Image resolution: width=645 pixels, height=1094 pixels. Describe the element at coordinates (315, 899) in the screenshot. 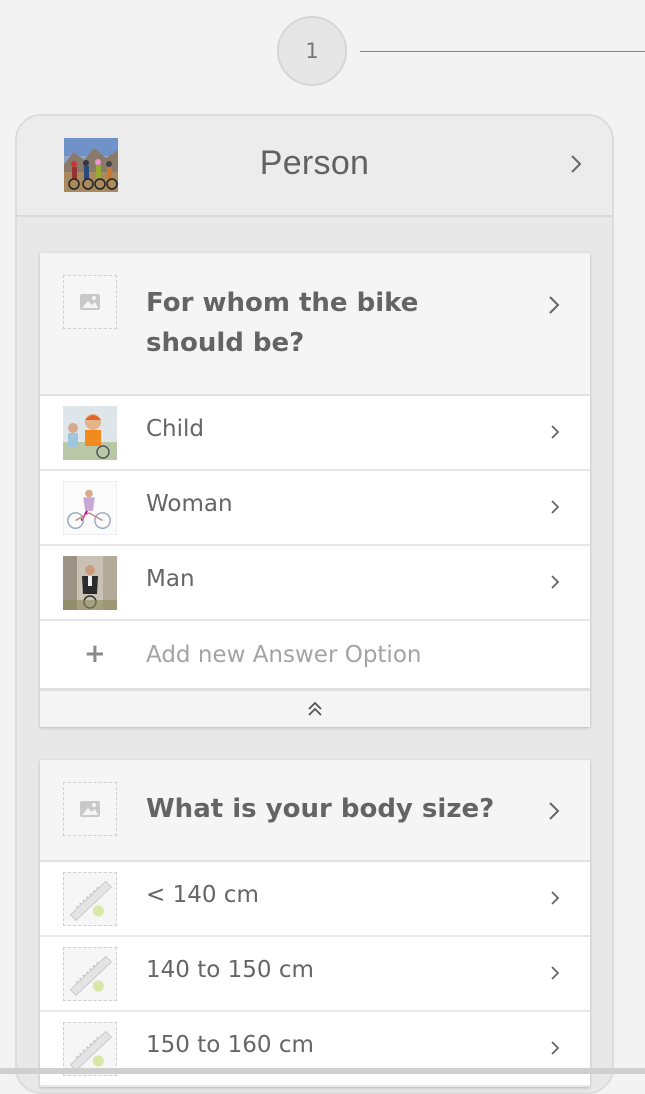

I see `answer-option-row: < 140 cm` at that location.